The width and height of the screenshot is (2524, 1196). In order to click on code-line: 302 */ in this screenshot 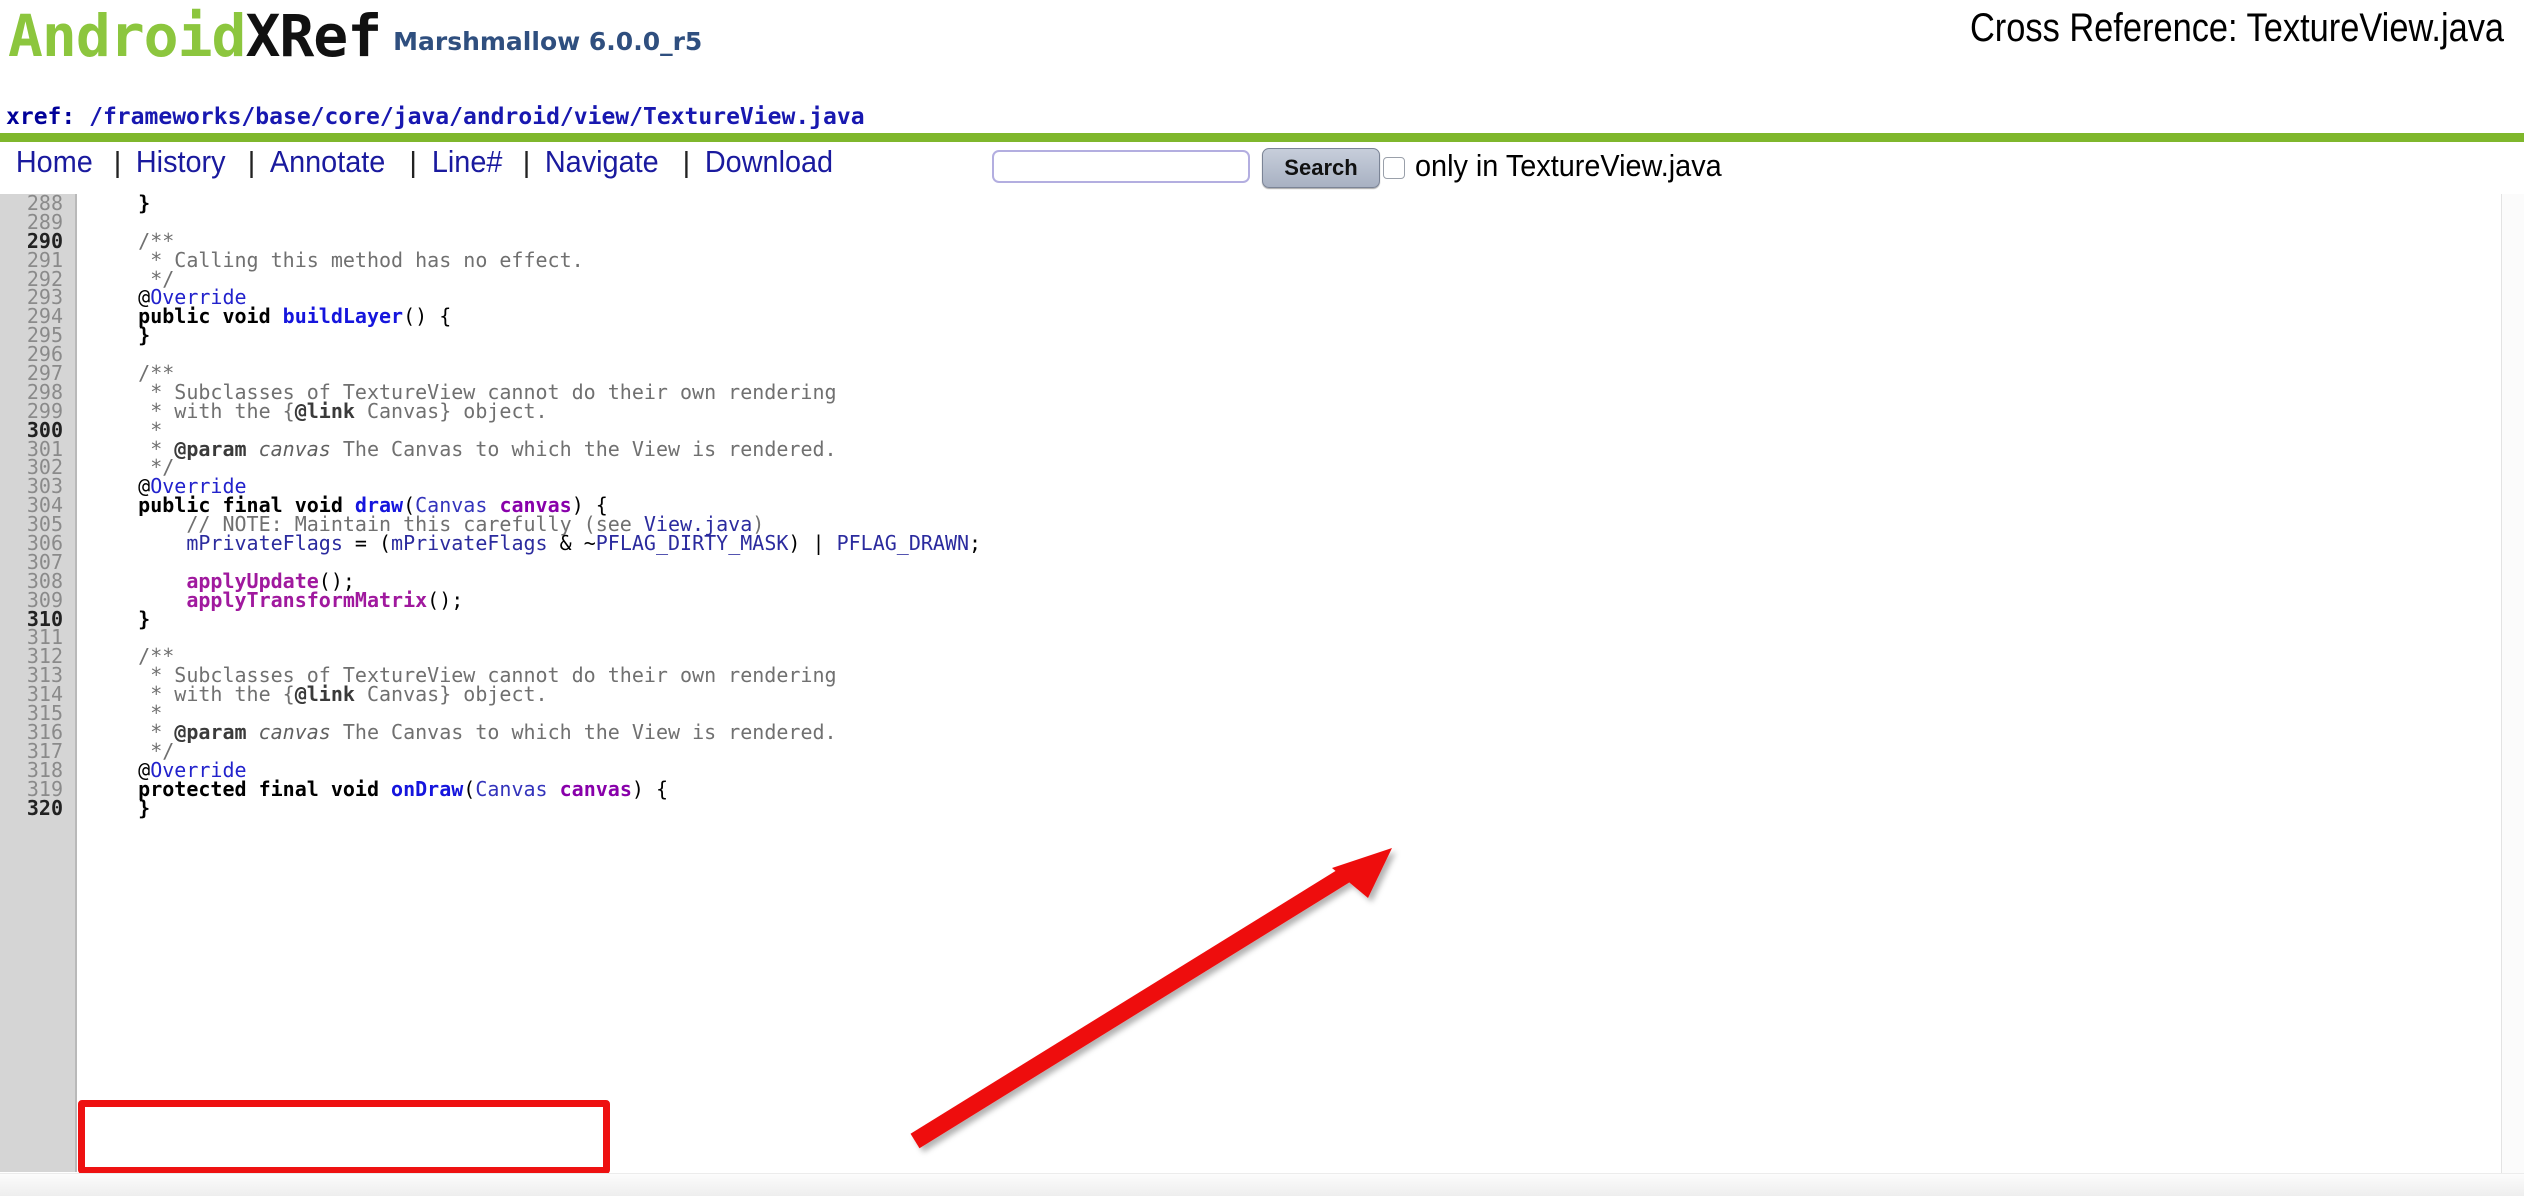, I will do `click(1262, 467)`.